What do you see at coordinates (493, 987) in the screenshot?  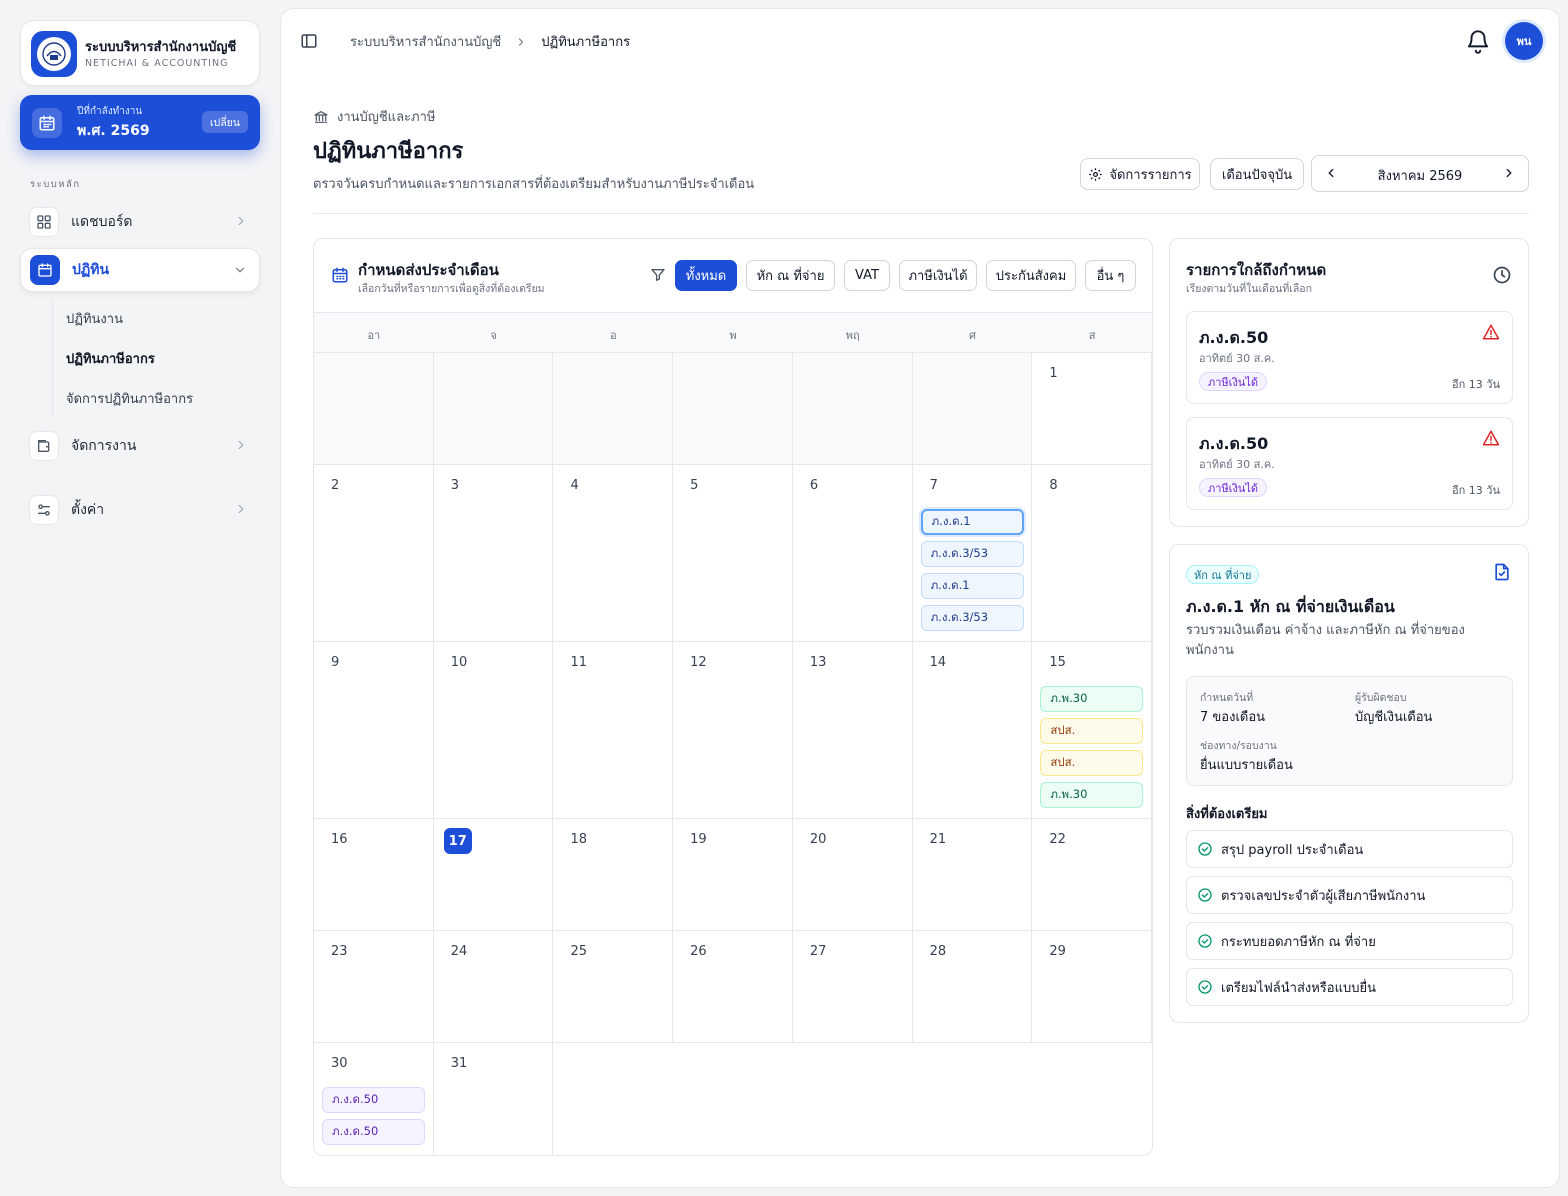 I see `calendar-day-cell: 24` at bounding box center [493, 987].